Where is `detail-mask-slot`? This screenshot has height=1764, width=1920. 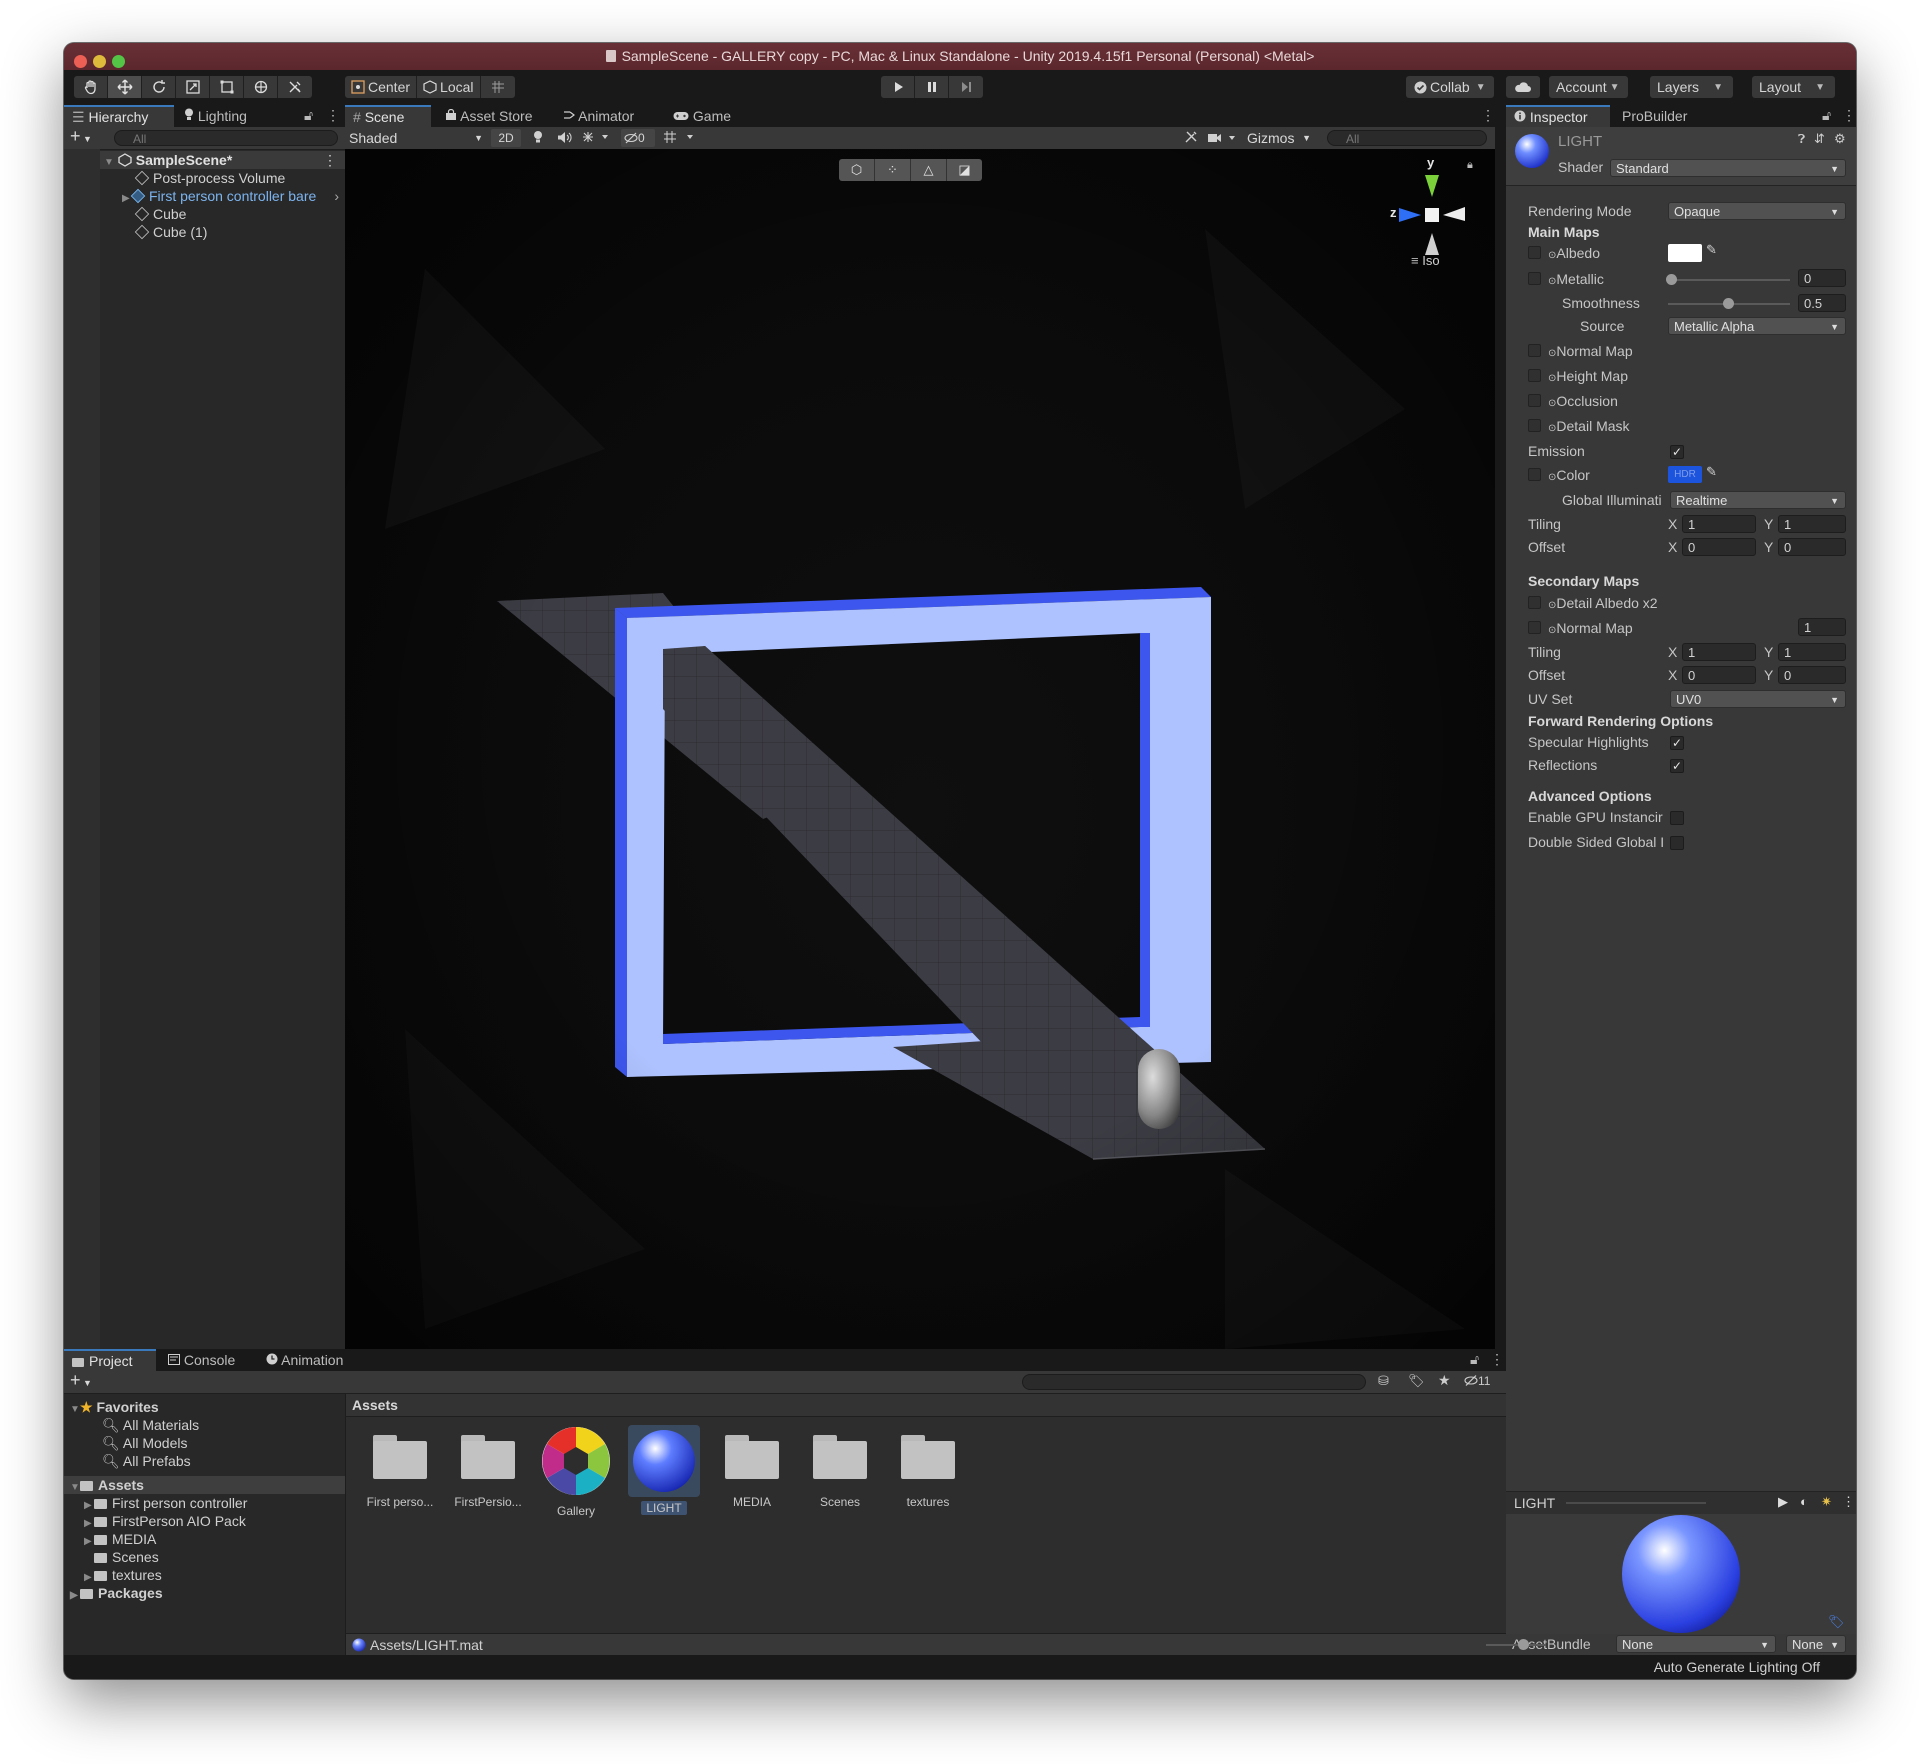
detail-mask-slot is located at coordinates (1534, 425).